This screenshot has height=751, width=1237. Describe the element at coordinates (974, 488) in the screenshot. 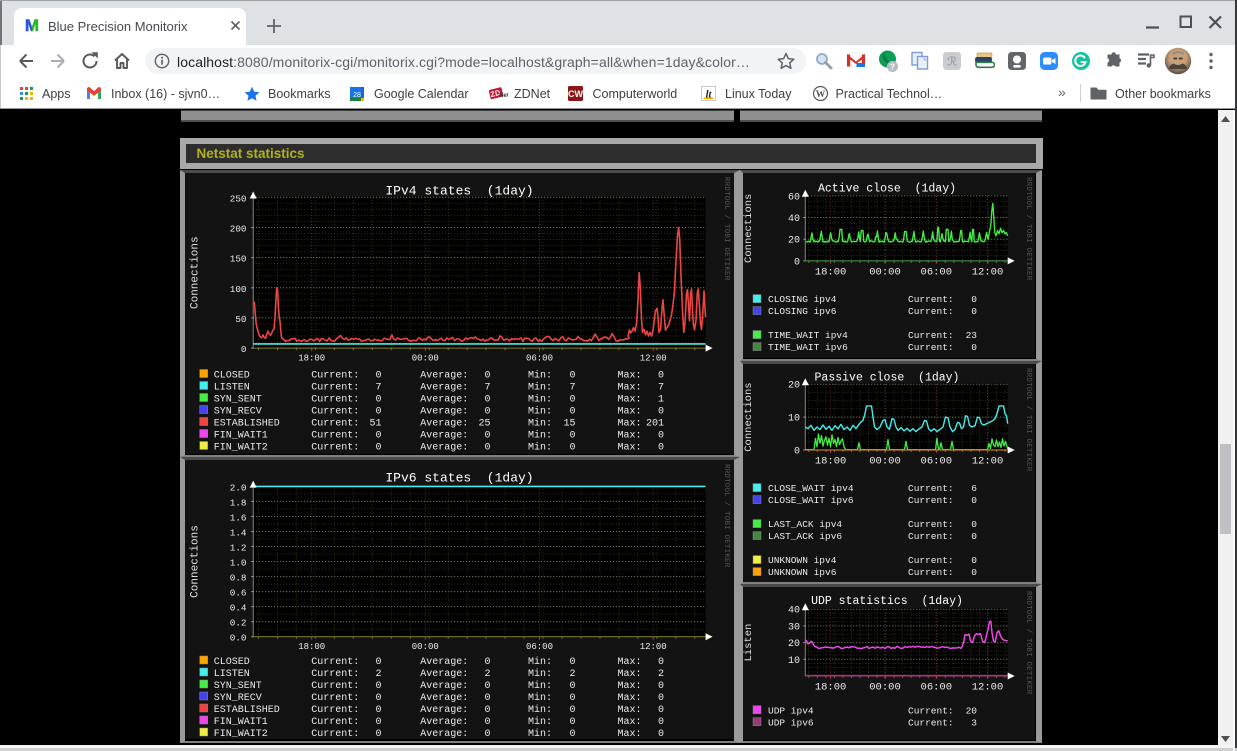

I see `svg-text: 6` at that location.